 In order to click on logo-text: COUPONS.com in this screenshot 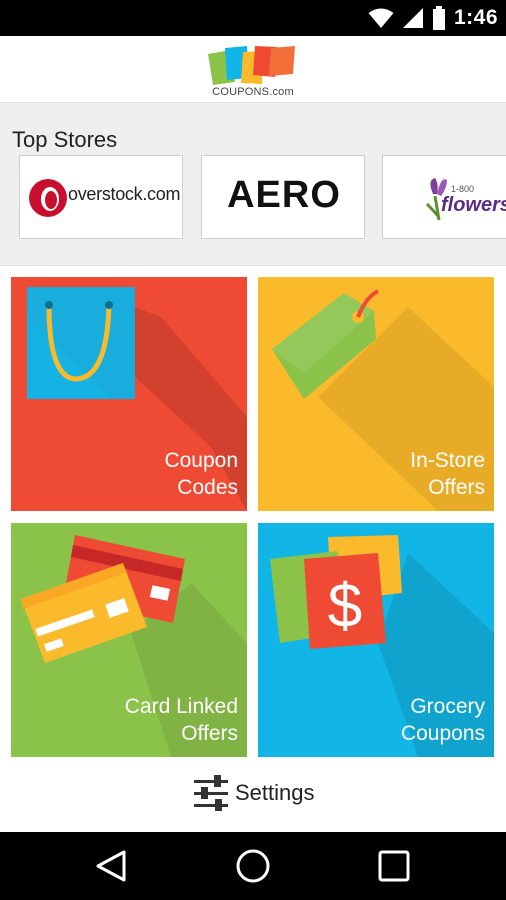, I will do `click(253, 92)`.